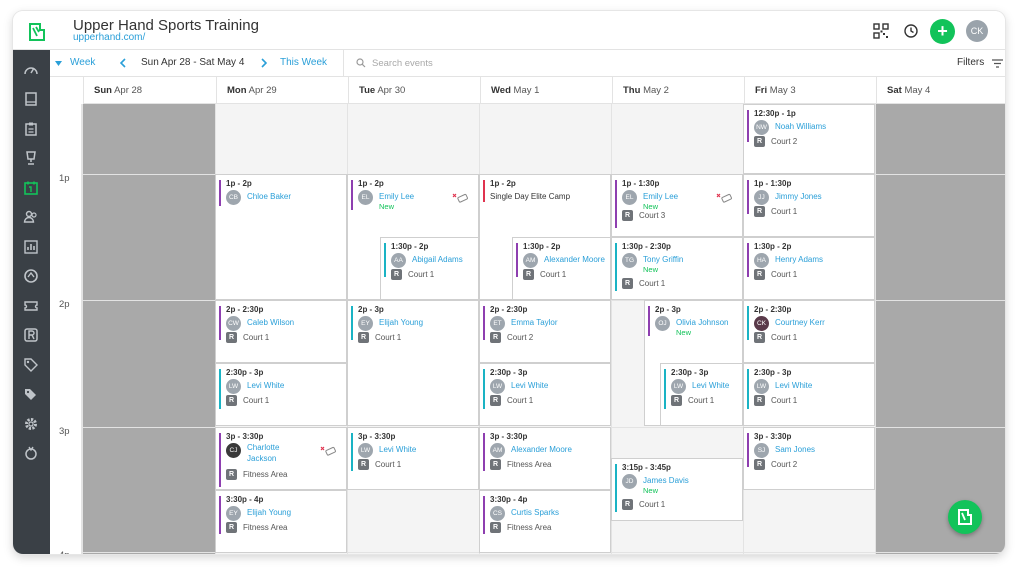  Describe the element at coordinates (149, 90) in the screenshot. I see `day-header: Sun Apr 28` at that location.